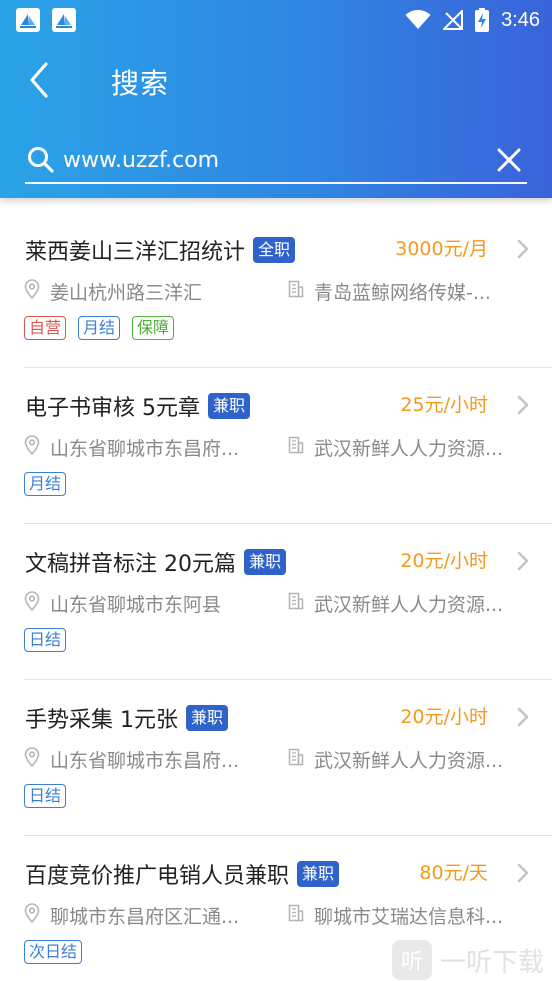  What do you see at coordinates (418, 20) in the screenshot?
I see `wifi-icon` at bounding box center [418, 20].